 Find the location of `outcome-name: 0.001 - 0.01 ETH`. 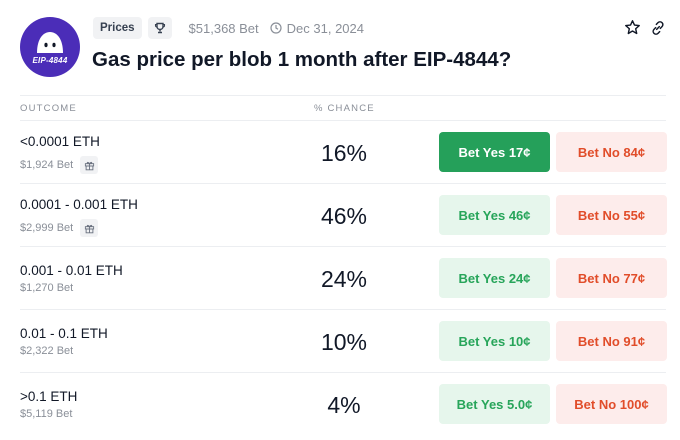

outcome-name: 0.001 - 0.01 ETH is located at coordinates (71, 270).